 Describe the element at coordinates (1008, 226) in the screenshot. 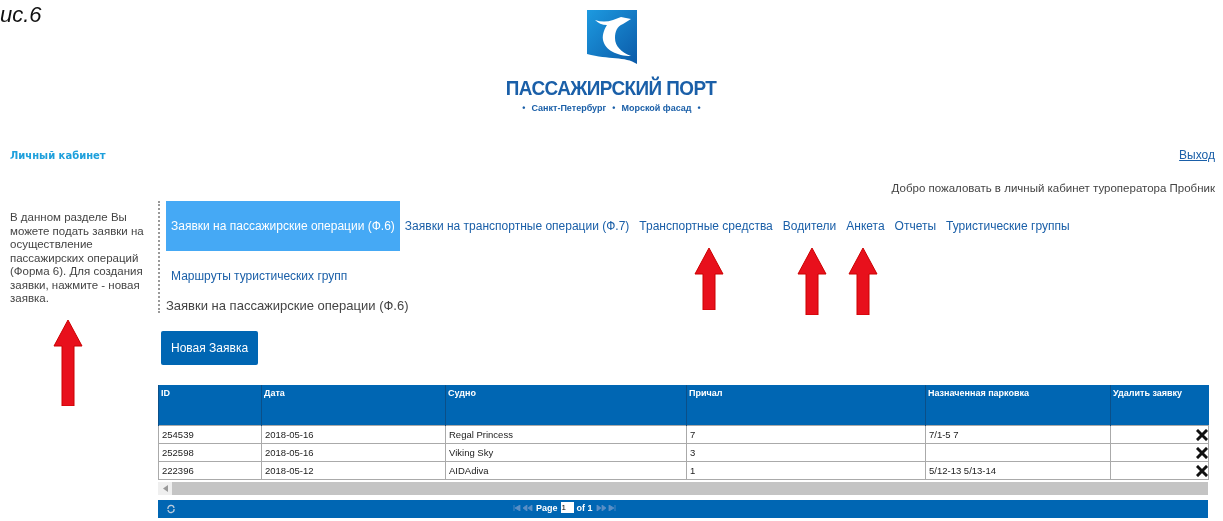

I see `nav-tab: Туристические группы` at that location.